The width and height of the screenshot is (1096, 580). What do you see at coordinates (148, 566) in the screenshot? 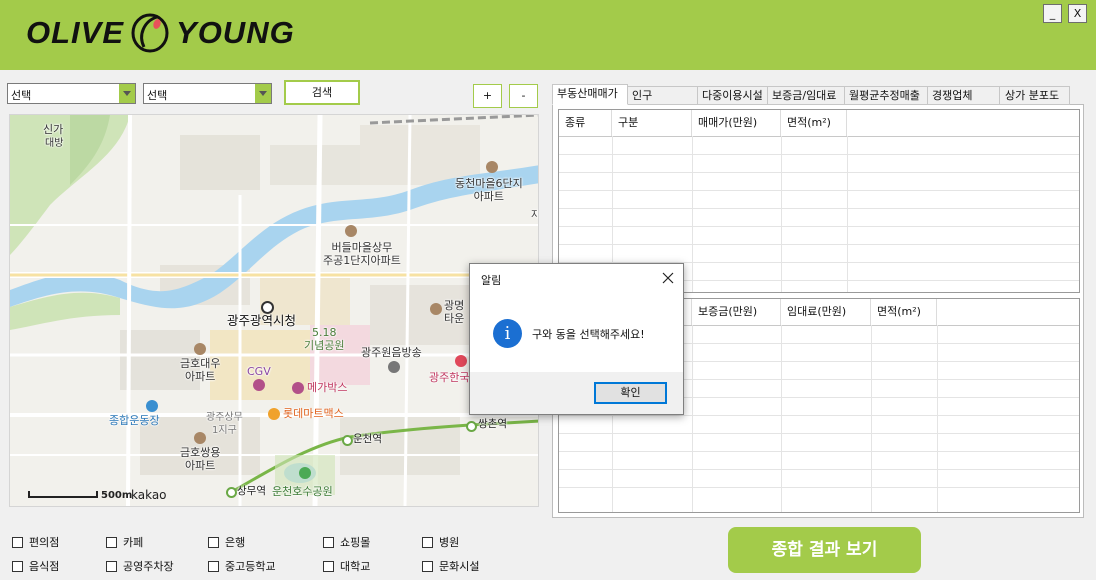
I see `checkbox-label: 공영주차장` at bounding box center [148, 566].